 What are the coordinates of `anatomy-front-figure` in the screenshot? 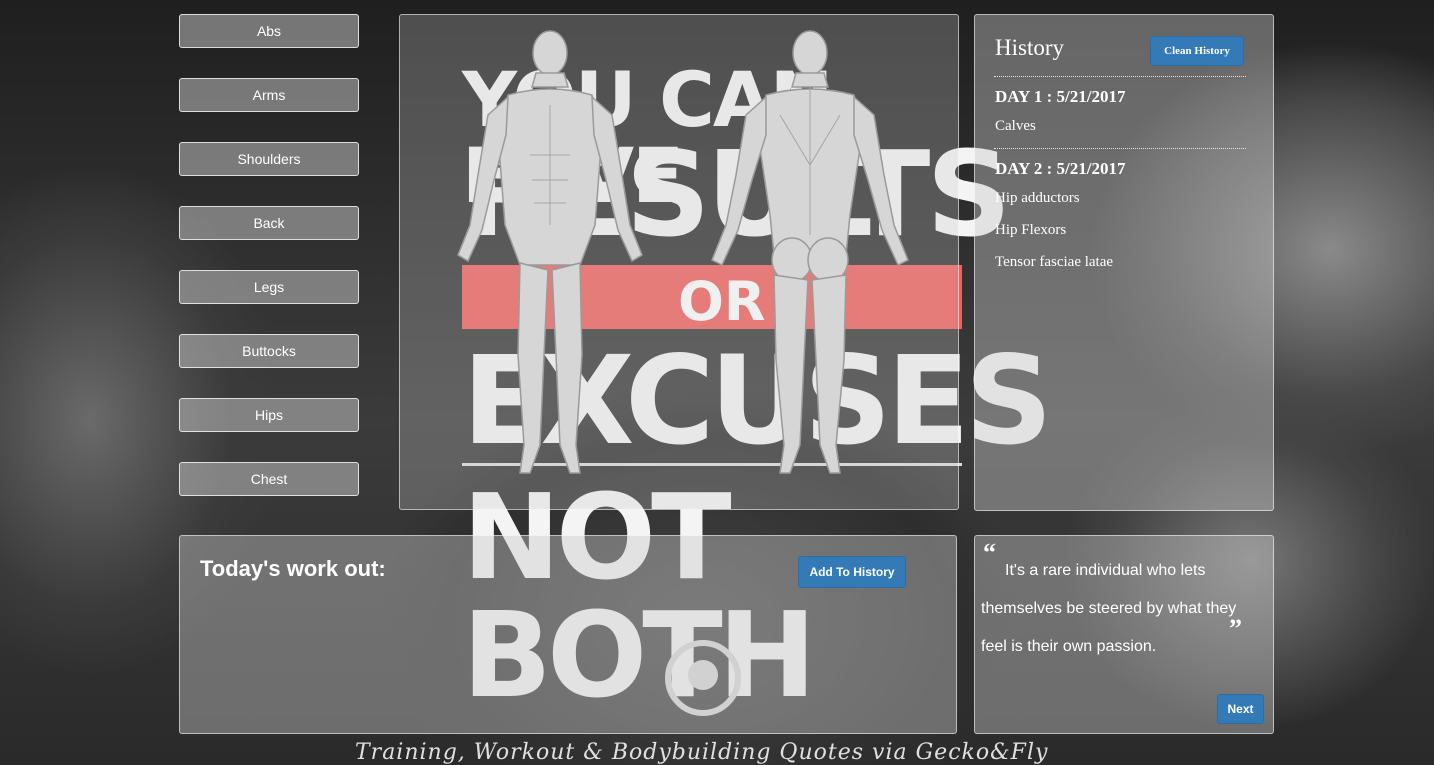 It's located at (550, 260).